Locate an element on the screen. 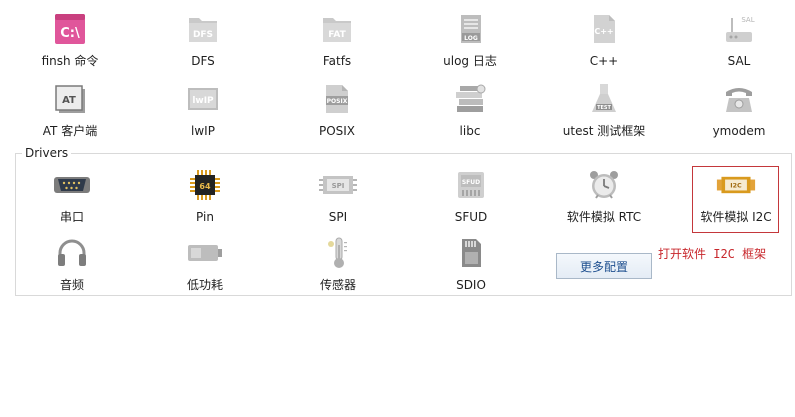  svg-text: I2C is located at coordinates (736, 186).